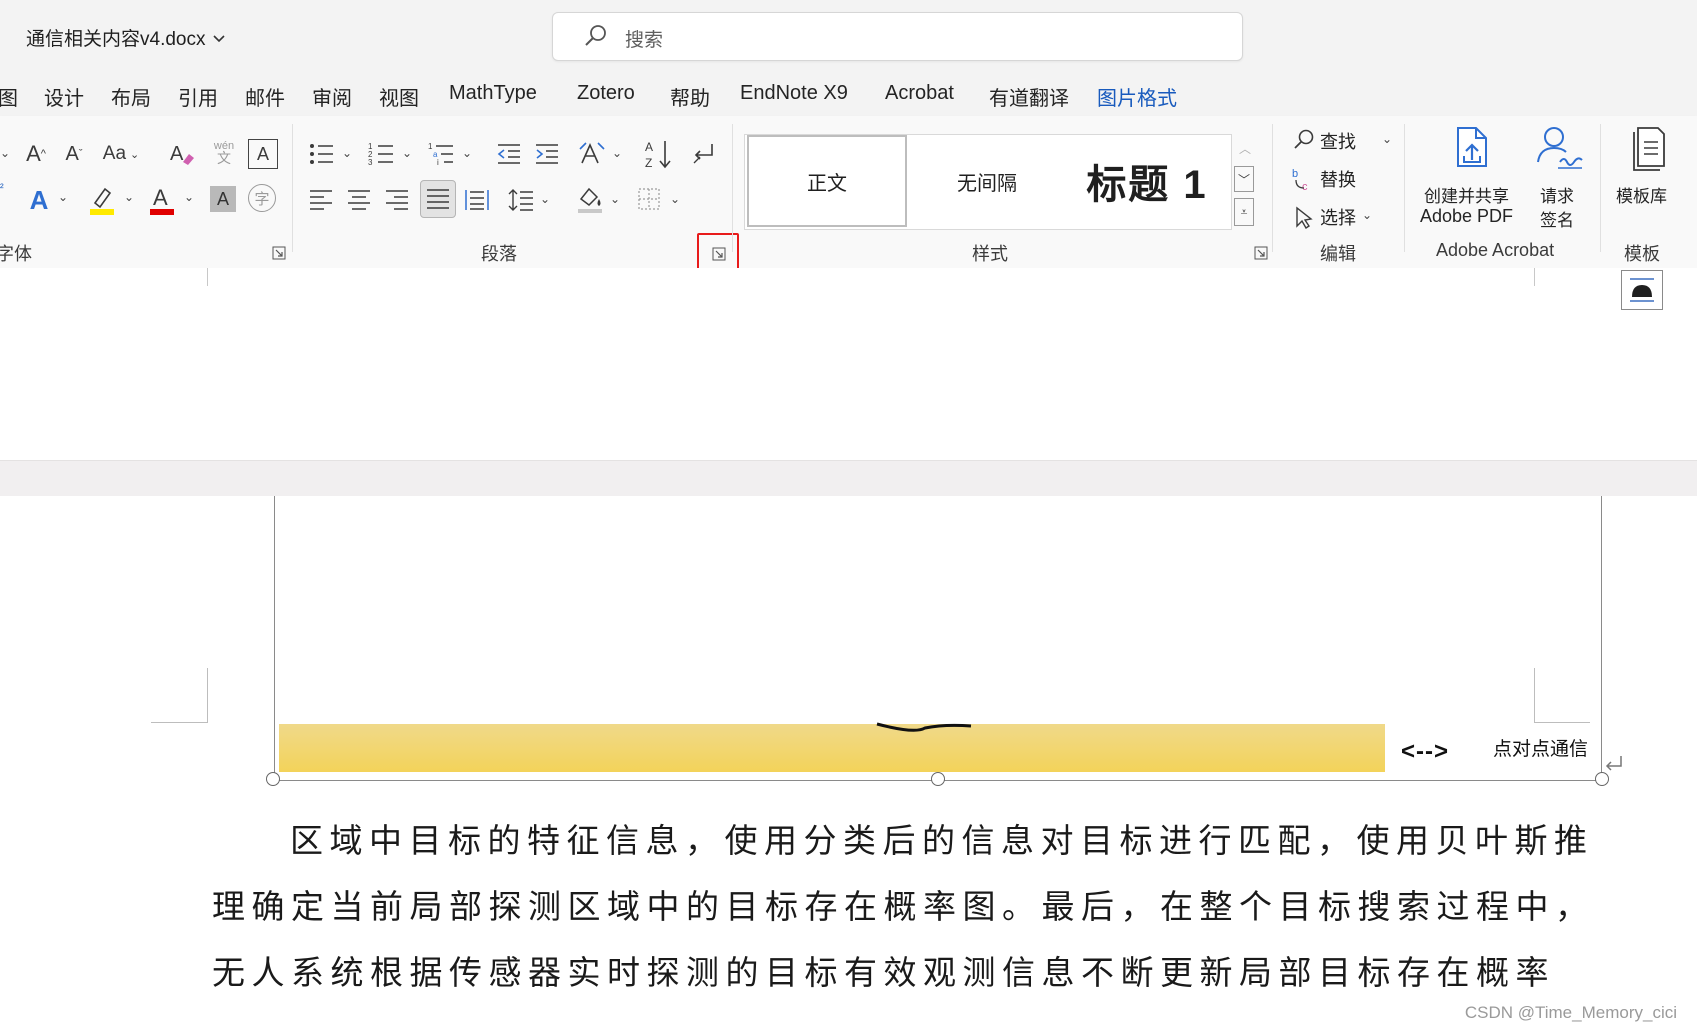 Image resolution: width=1697 pixels, height=1033 pixels. What do you see at coordinates (1304, 217) in the screenshot?
I see `cursor-arrow-icon` at bounding box center [1304, 217].